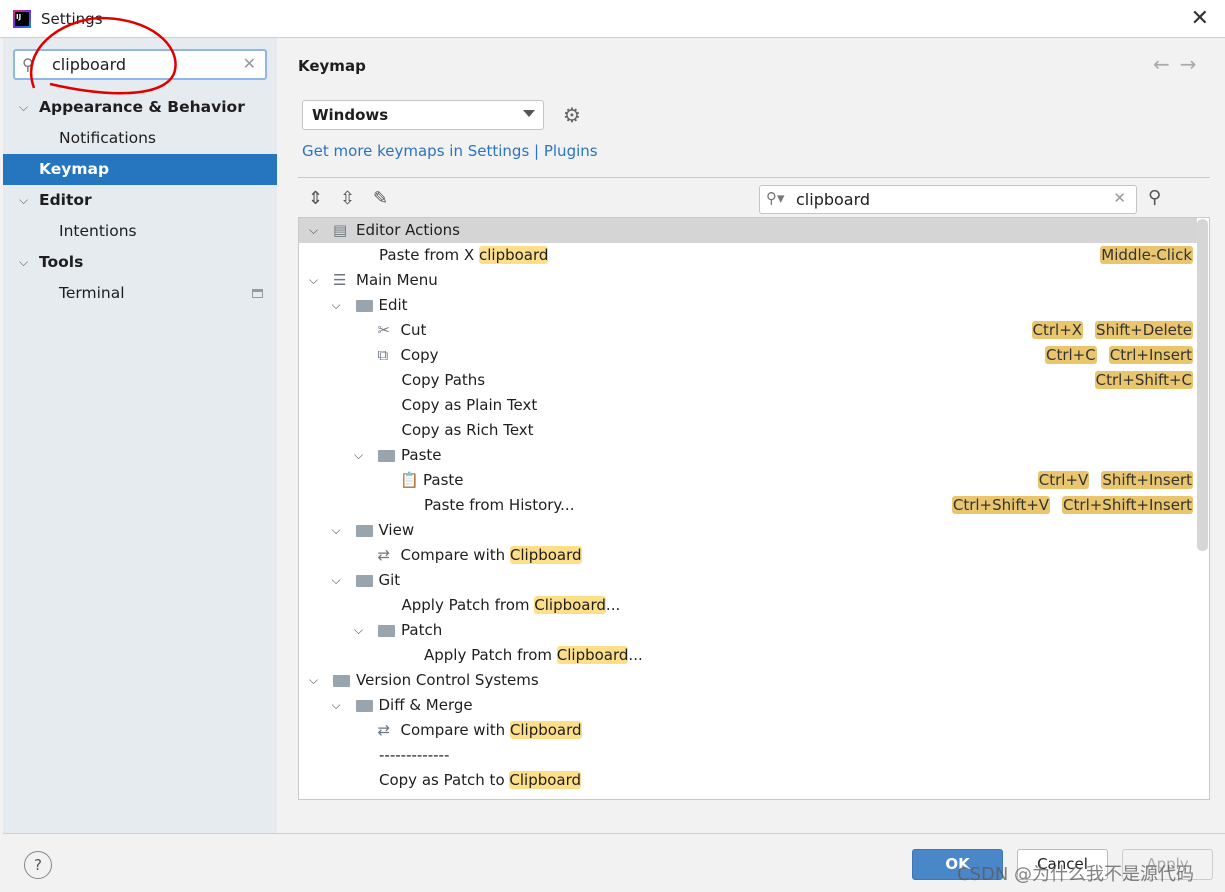  What do you see at coordinates (408, 230) in the screenshot?
I see `action-label: Editor Actions` at bounding box center [408, 230].